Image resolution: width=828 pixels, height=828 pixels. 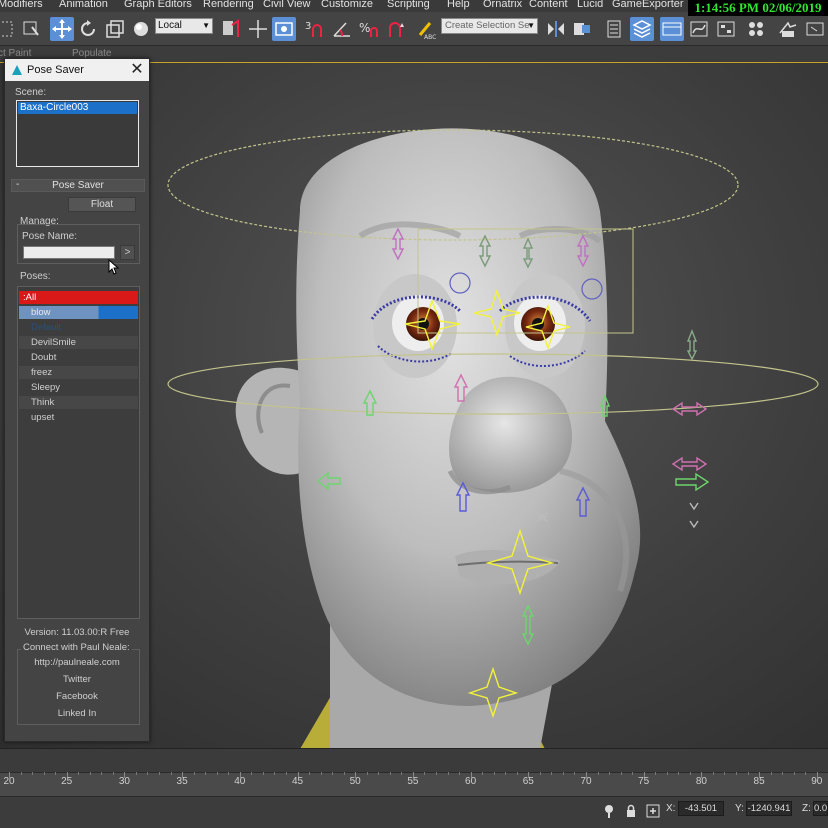 What do you see at coordinates (77, 133) in the screenshot?
I see `scene-listbox: Baxa-Circle003` at bounding box center [77, 133].